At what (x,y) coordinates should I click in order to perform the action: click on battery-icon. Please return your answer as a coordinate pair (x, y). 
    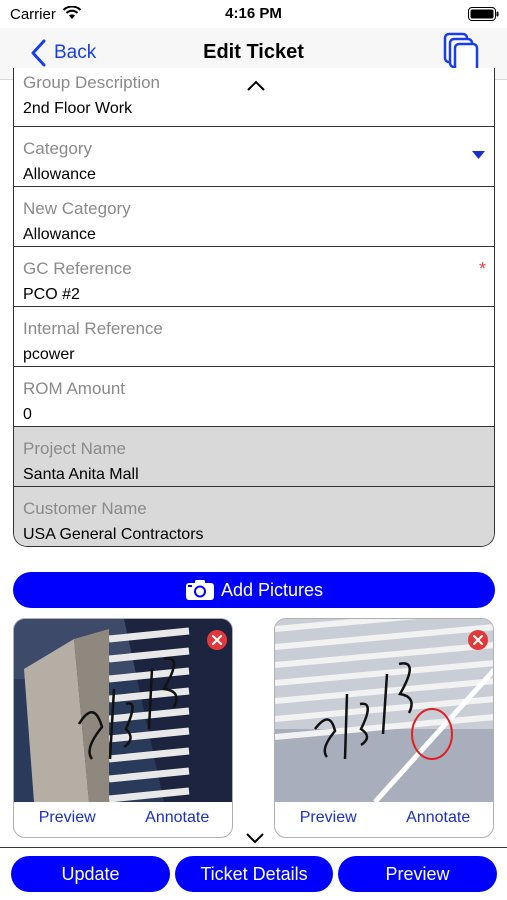
    Looking at the image, I should click on (483, 14).